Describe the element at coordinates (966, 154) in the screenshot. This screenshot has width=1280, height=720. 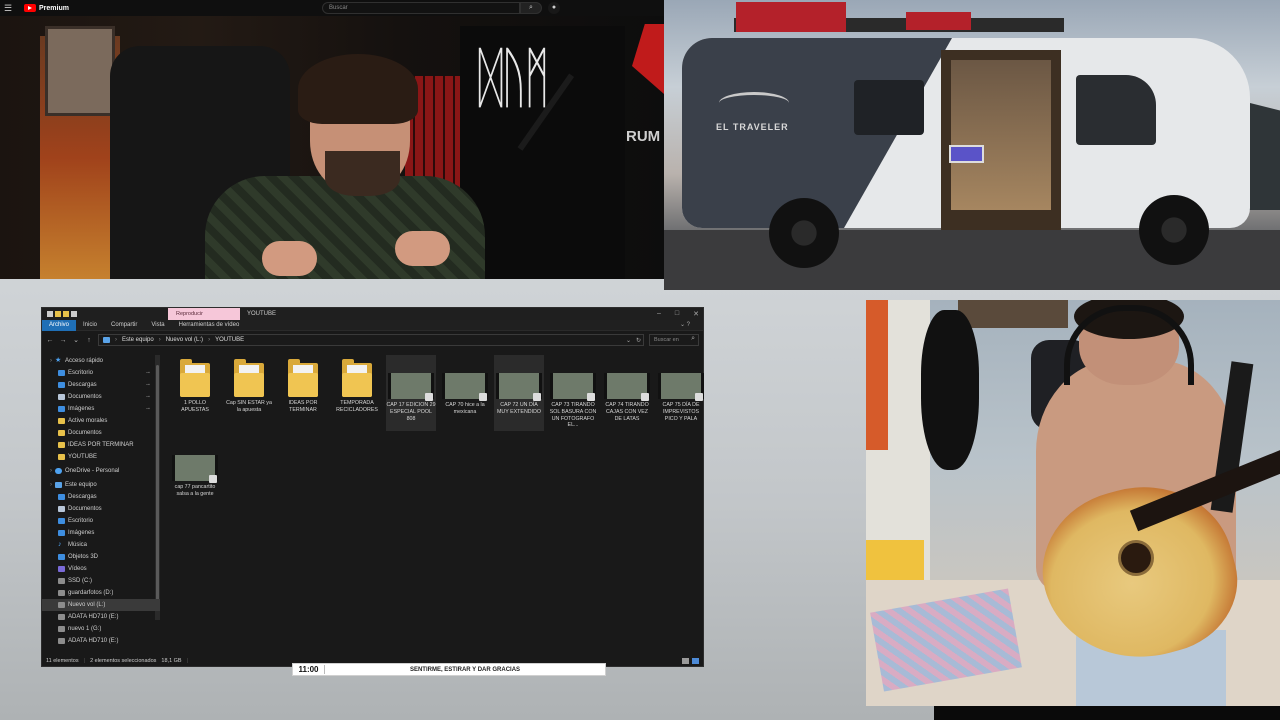
I see `van-control-screen` at that location.